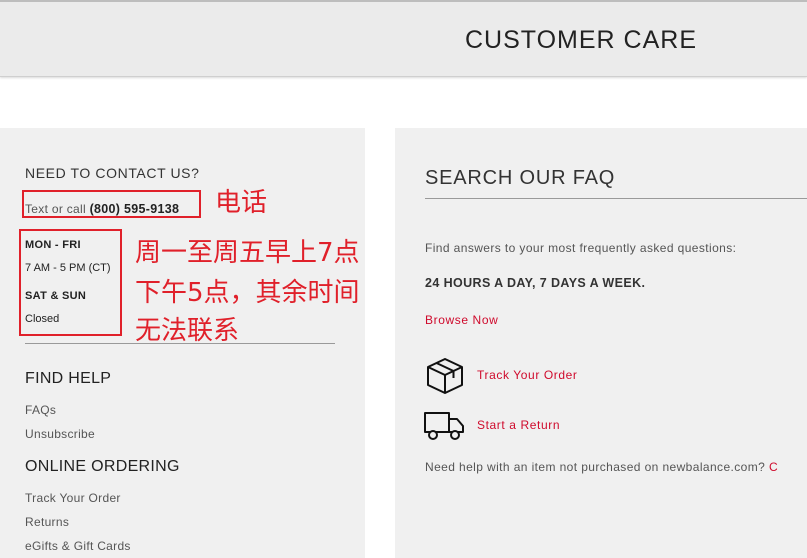  I want to click on online-ordering-title: ONLINE ORDERING, so click(102, 466).